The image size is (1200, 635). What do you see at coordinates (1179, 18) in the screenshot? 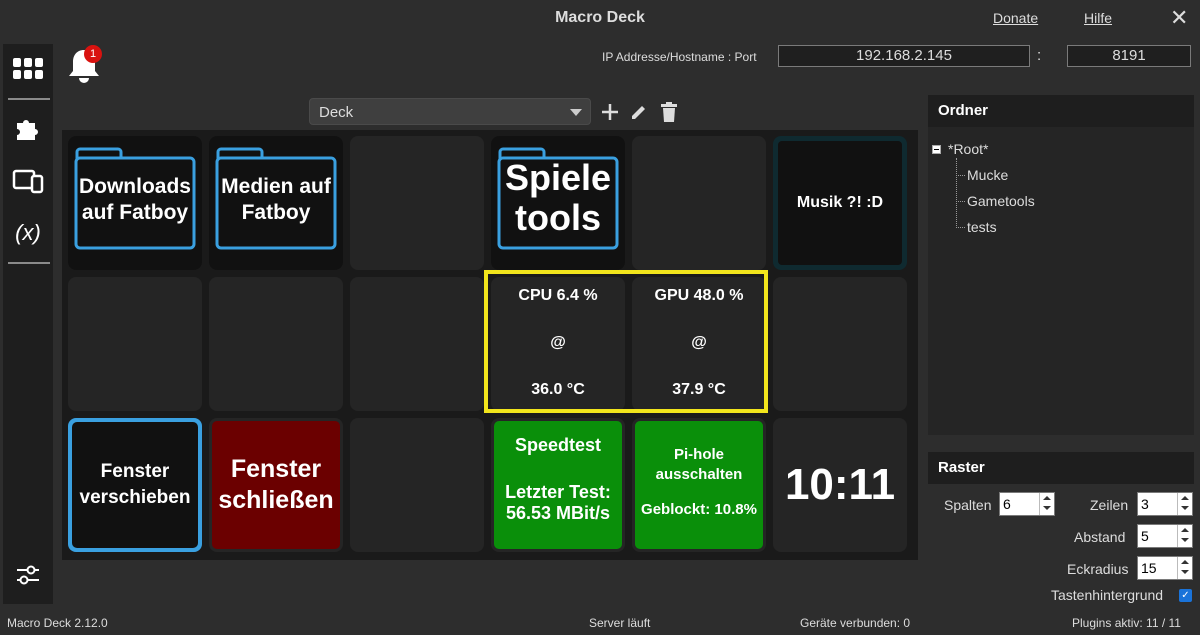
I see `close-button: ✕` at bounding box center [1179, 18].